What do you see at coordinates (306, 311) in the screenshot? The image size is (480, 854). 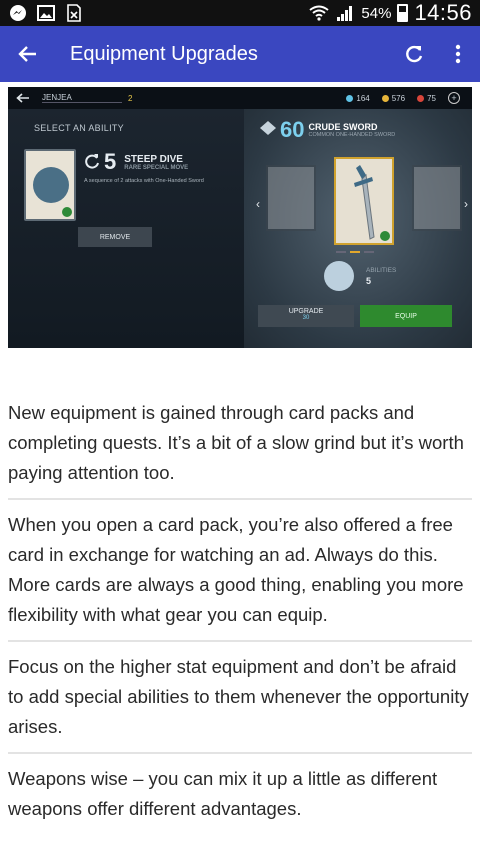 I see `upgrade-label: UPGRADE` at bounding box center [306, 311].